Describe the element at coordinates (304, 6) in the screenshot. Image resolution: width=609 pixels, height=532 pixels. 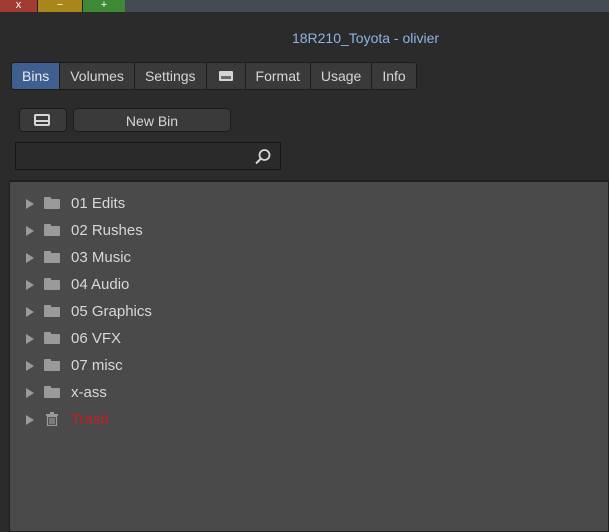
I see `window-titlebar: x − +` at that location.